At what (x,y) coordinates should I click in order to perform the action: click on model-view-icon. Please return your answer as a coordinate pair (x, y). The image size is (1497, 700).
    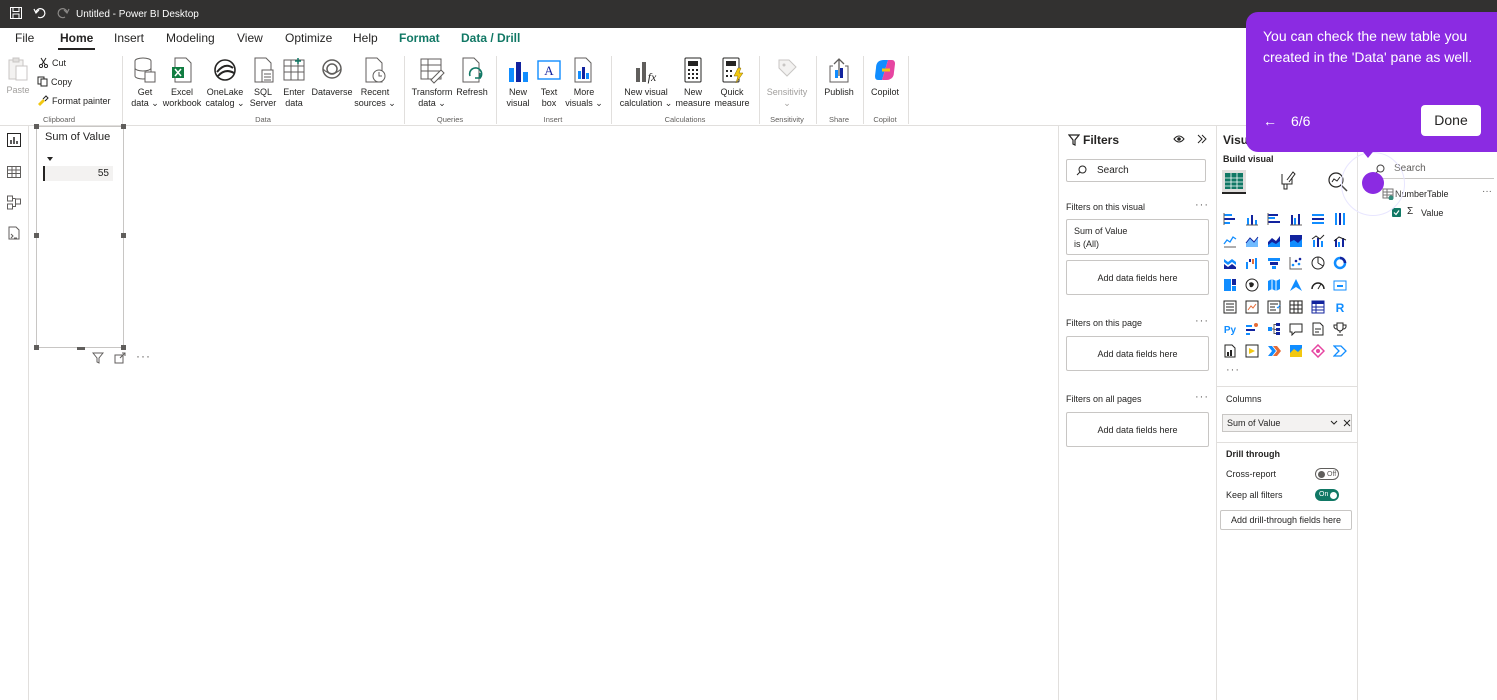
    Looking at the image, I should click on (14, 202).